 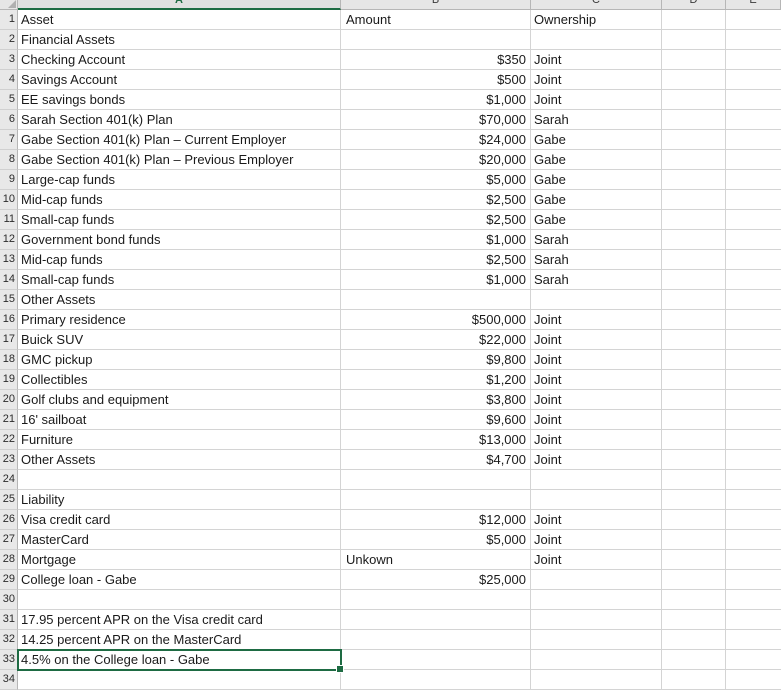 I want to click on cell-C16: Joint, so click(x=596, y=320).